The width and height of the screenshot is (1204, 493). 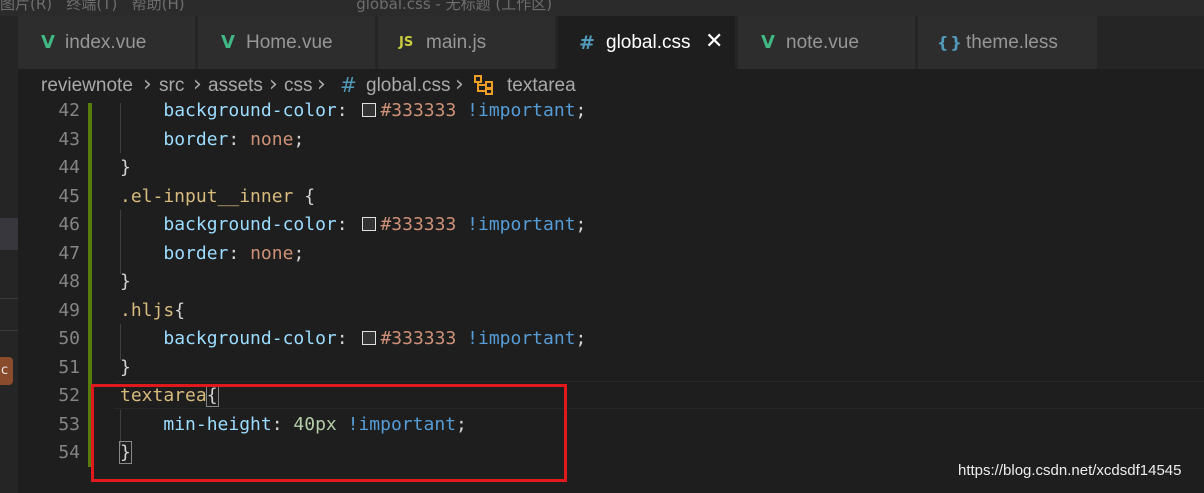 What do you see at coordinates (147, 310) in the screenshot?
I see `css-selector: .hljs` at bounding box center [147, 310].